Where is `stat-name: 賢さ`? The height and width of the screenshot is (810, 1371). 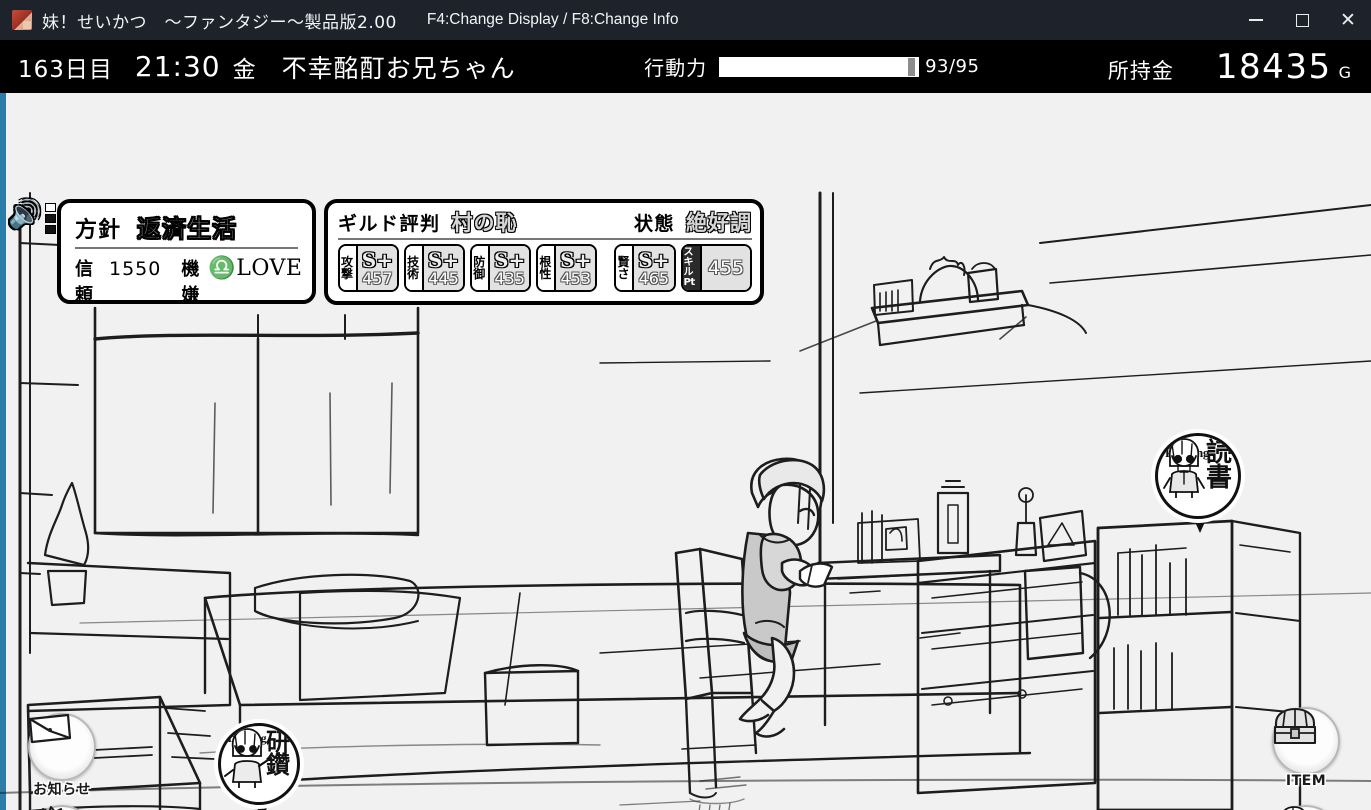
stat-name: 賢さ is located at coordinates (624, 268).